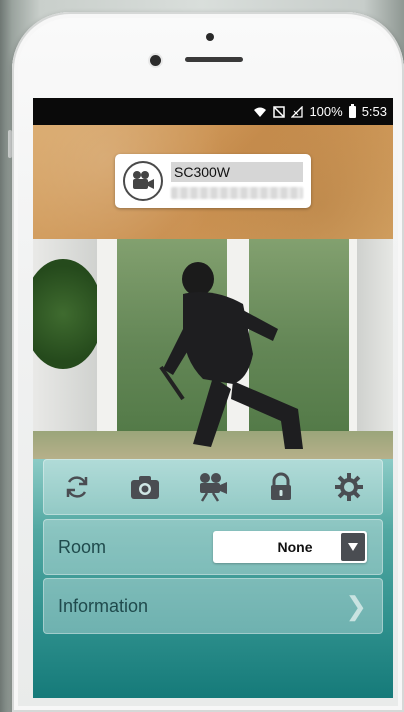 This screenshot has width=404, height=712. I want to click on action-toolbar, so click(213, 487).